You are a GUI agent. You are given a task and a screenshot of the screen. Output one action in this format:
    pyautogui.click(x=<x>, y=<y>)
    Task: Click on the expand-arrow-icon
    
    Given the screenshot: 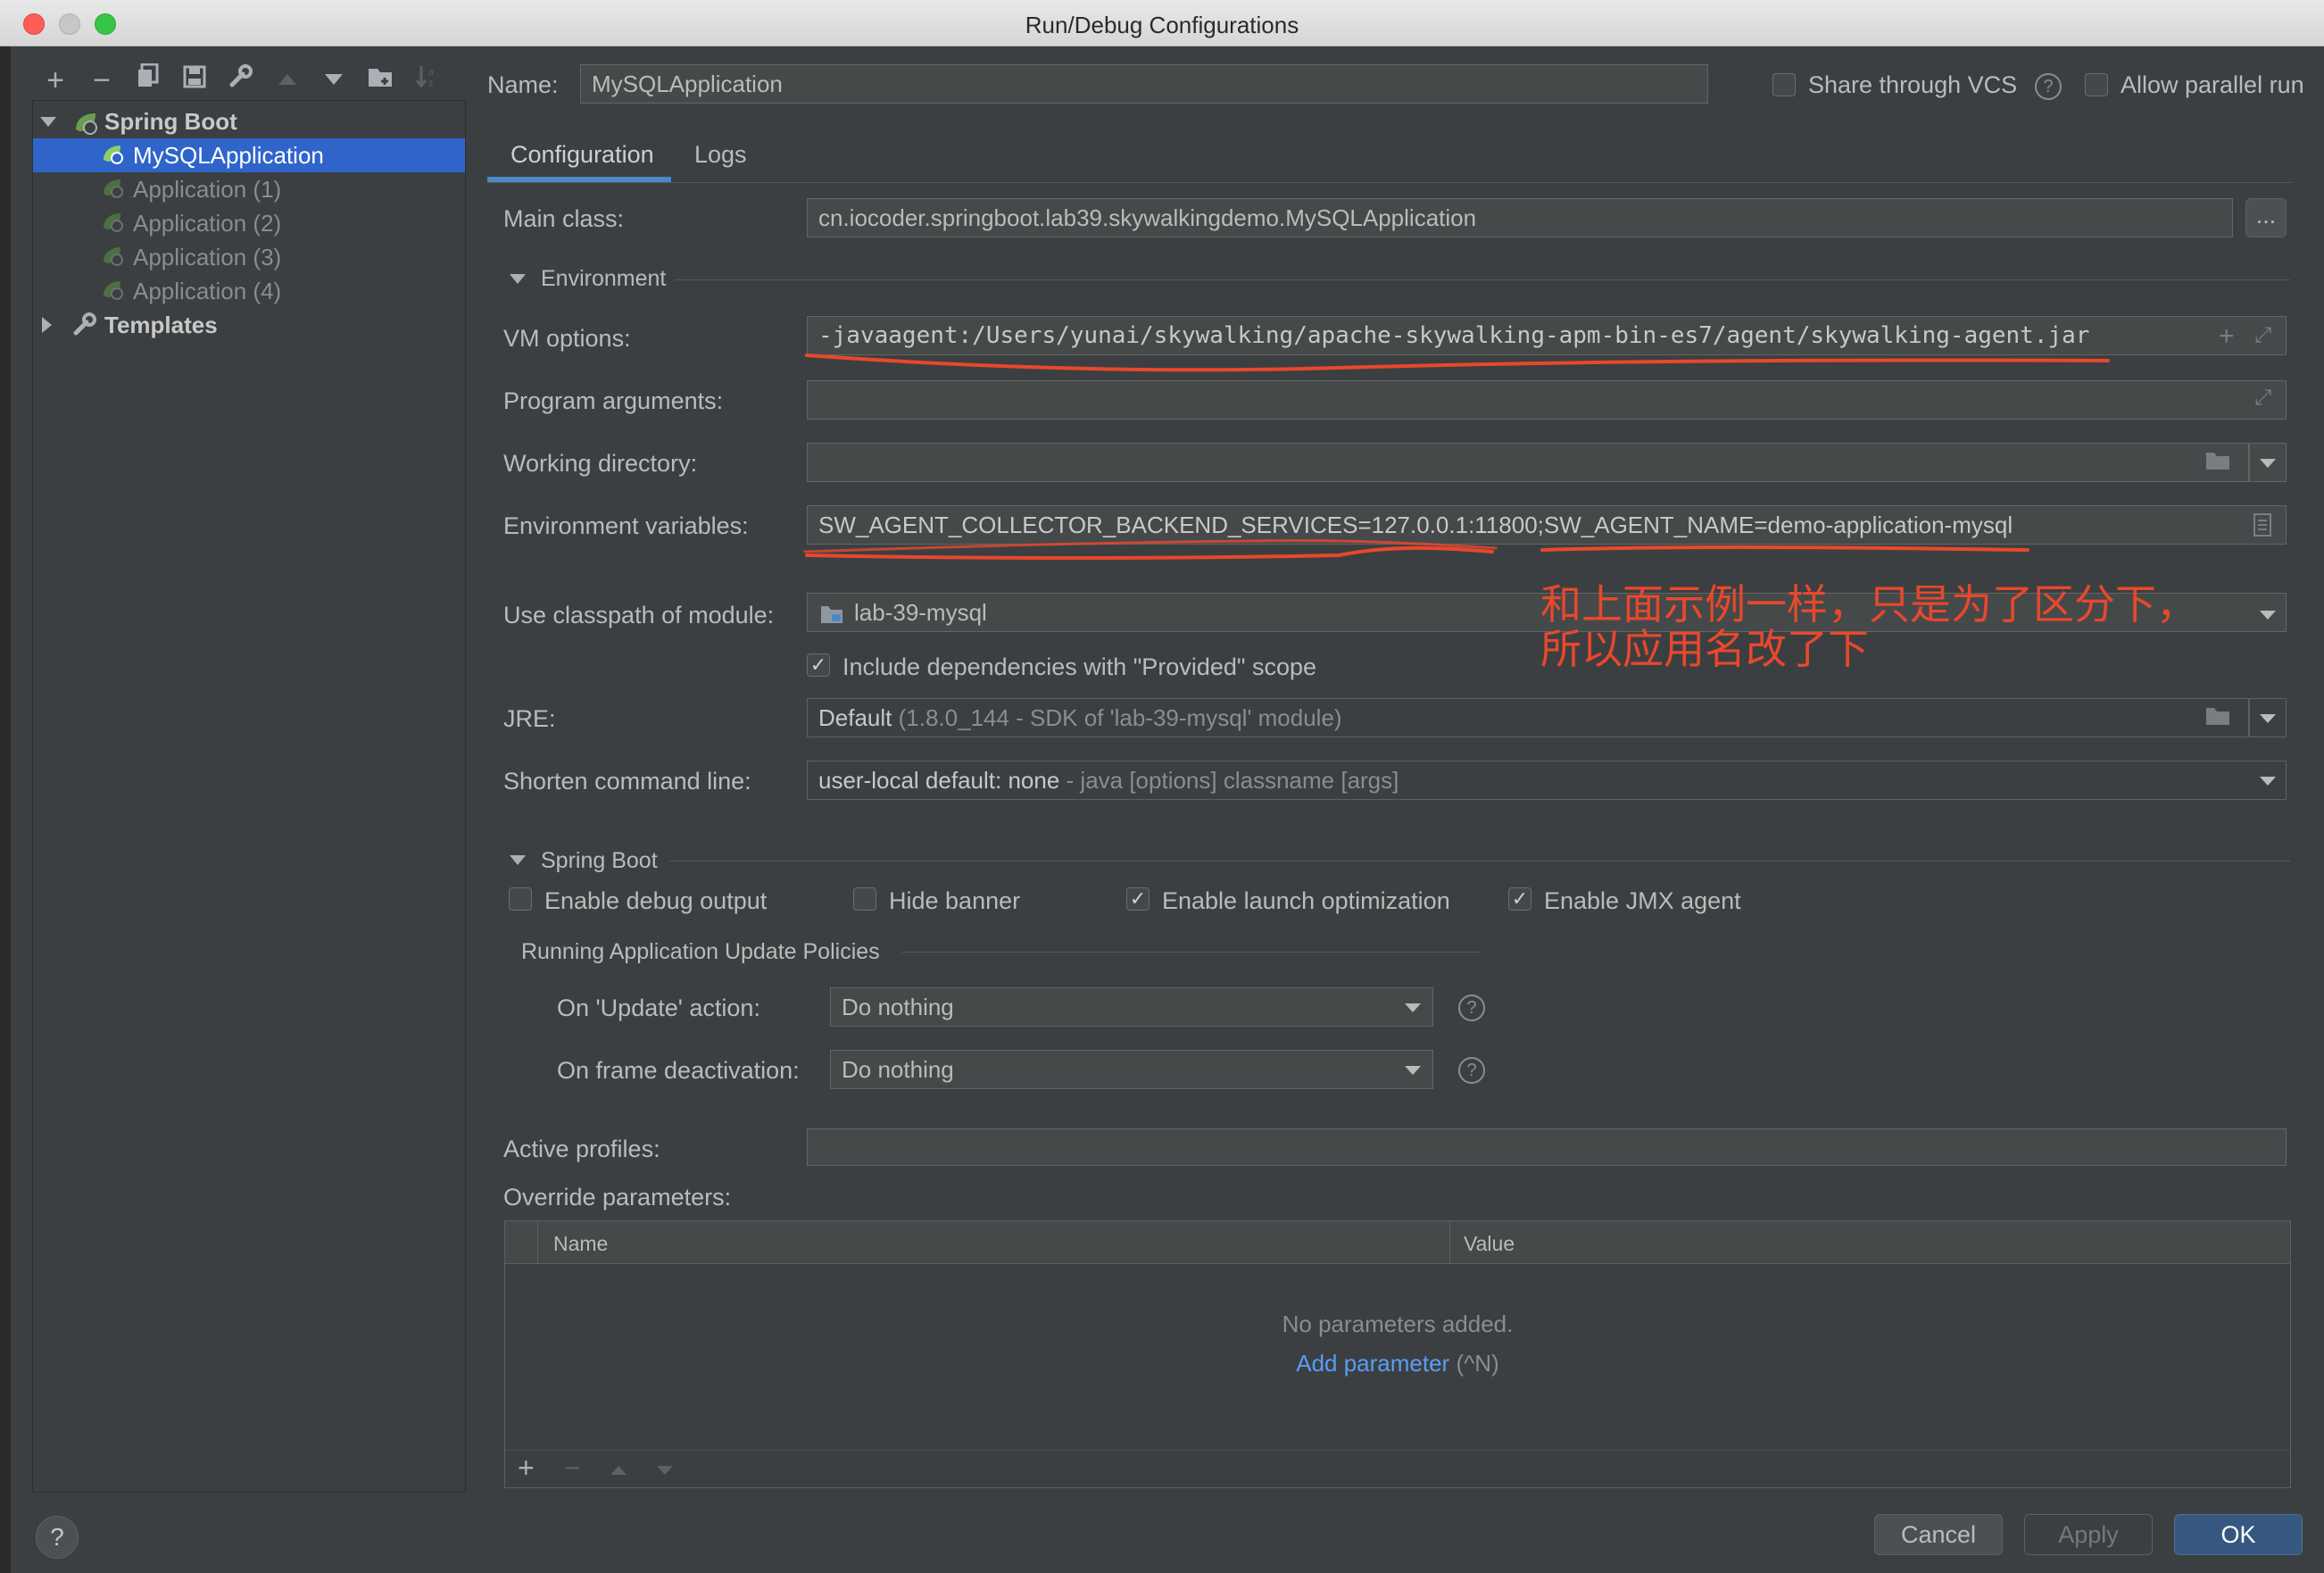 What is the action you would take?
    pyautogui.click(x=48, y=122)
    